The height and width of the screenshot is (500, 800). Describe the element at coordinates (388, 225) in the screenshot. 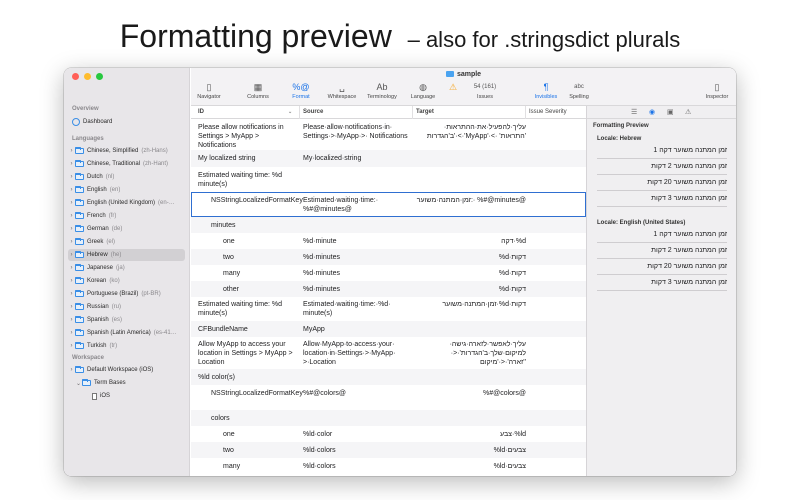

I see `table-row: minutes` at that location.